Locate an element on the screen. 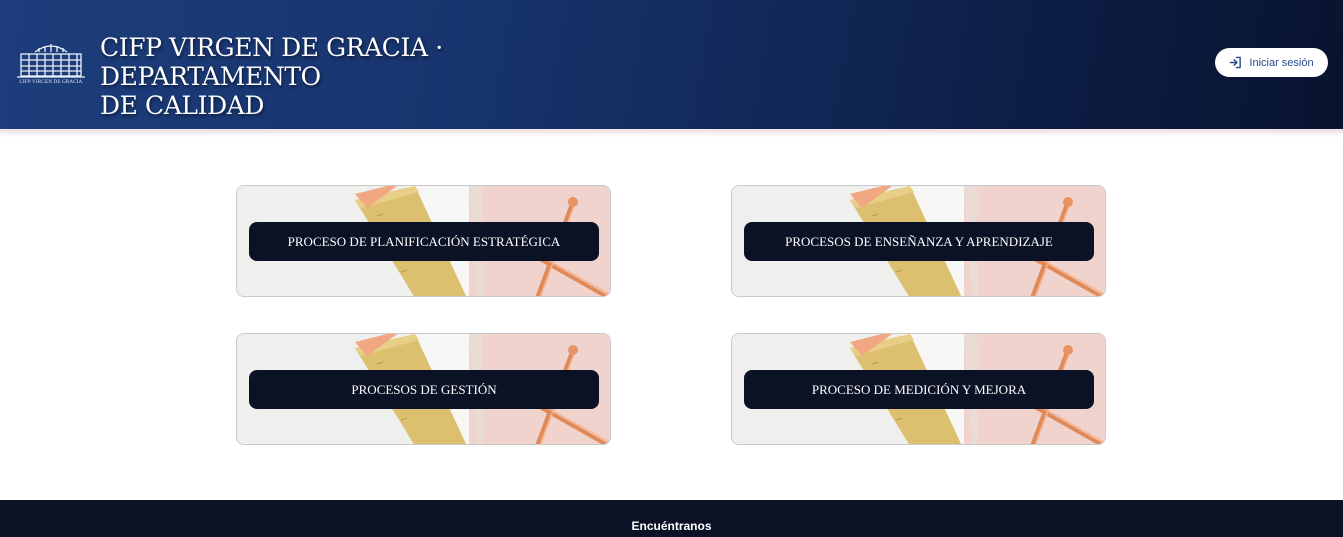 Image resolution: width=1343 pixels, height=537 pixels. login-button: Iniciar sesión is located at coordinates (1271, 62).